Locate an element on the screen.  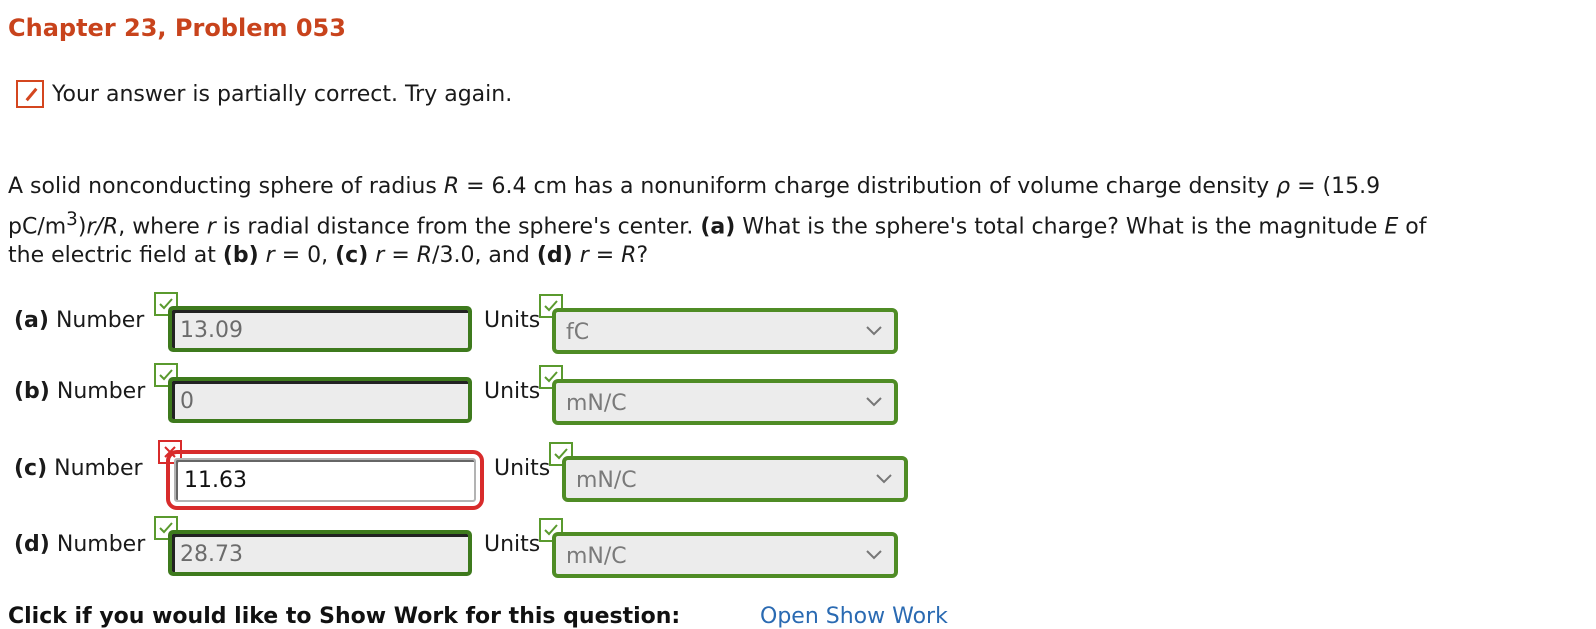
number-label-d: (d) Number is located at coordinates (80, 544).